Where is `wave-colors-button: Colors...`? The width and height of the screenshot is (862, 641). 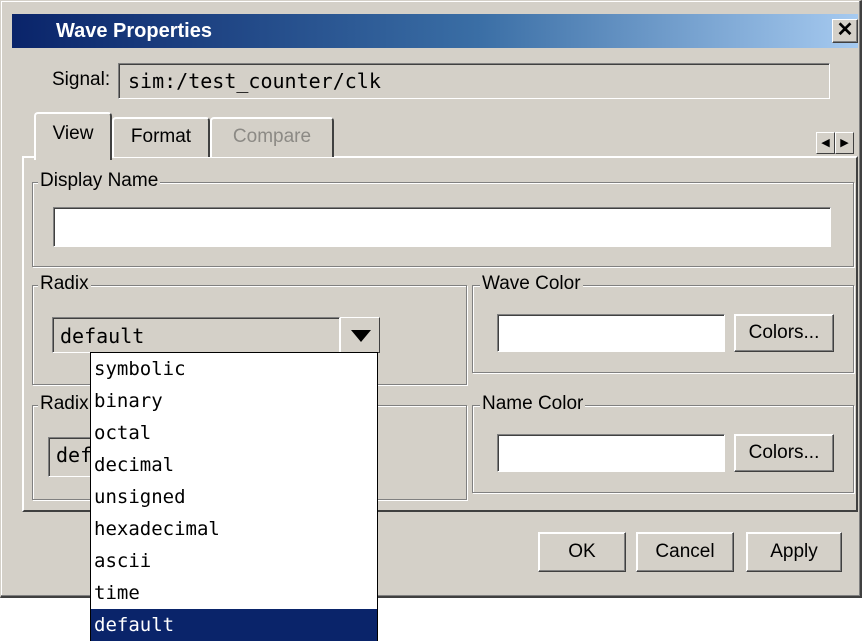
wave-colors-button: Colors... is located at coordinates (784, 333).